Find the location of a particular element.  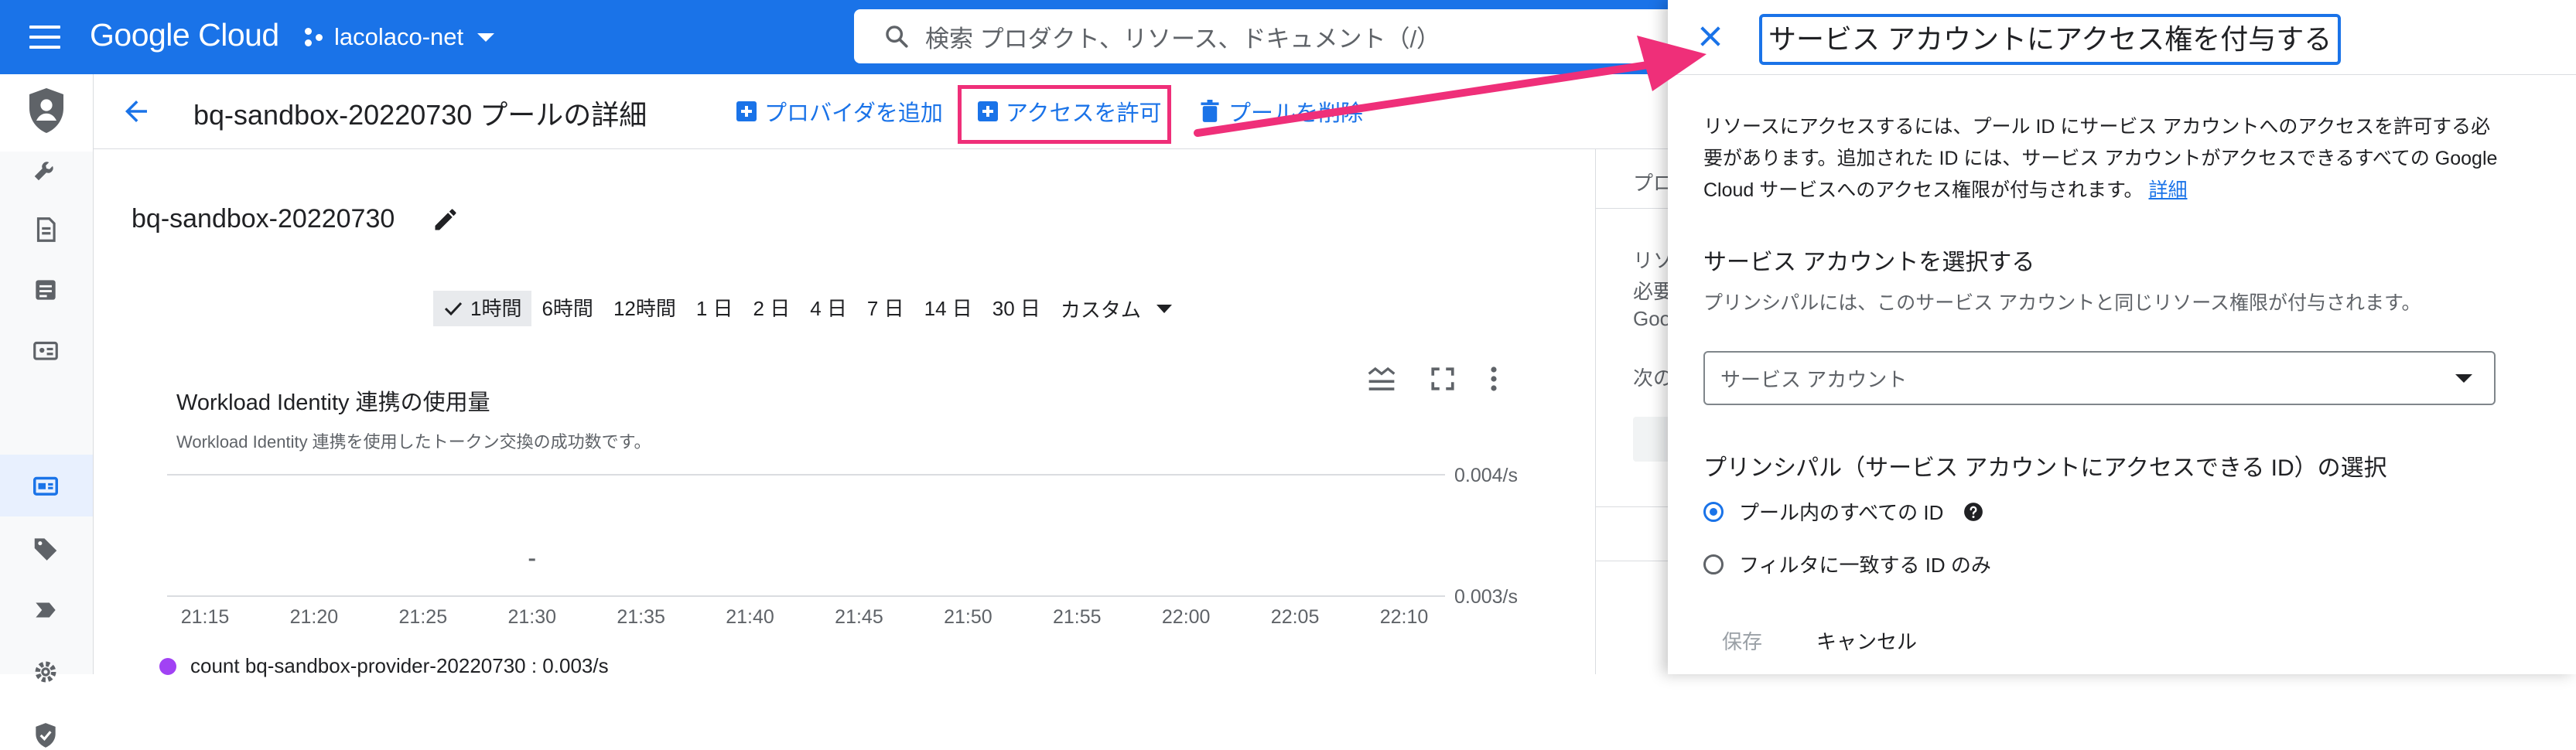

shield-check-icon is located at coordinates (45, 735).